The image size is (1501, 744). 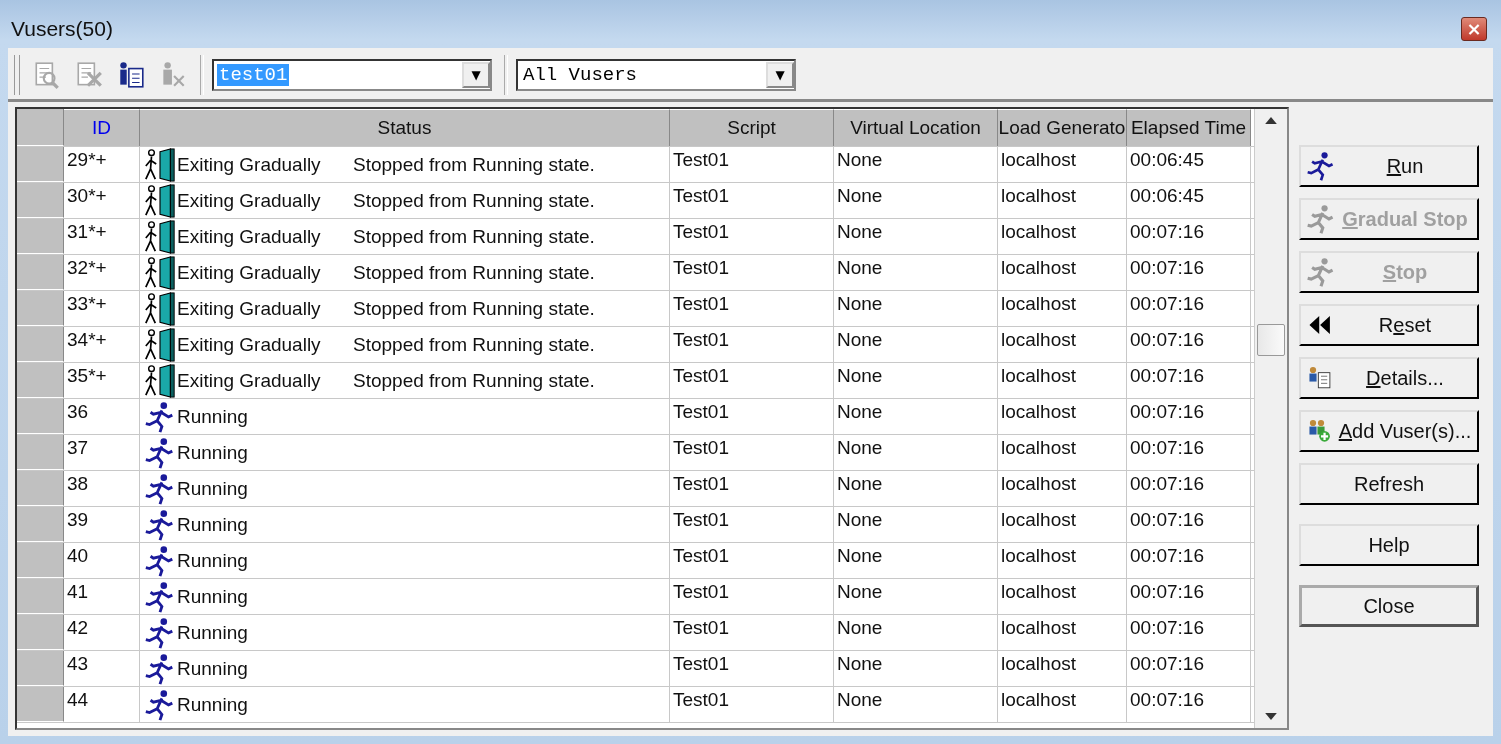 I want to click on table-cell: 42, so click(x=102, y=632).